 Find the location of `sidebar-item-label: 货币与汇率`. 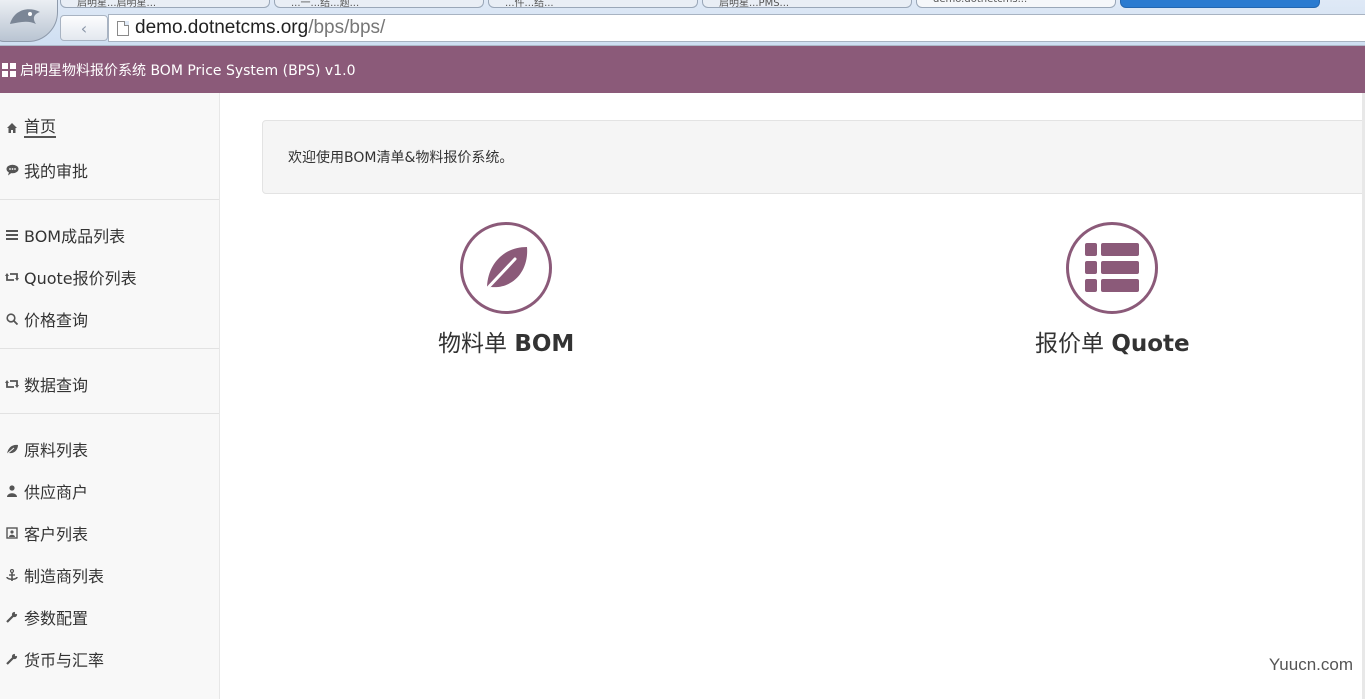

sidebar-item-label: 货币与汇率 is located at coordinates (64, 660).